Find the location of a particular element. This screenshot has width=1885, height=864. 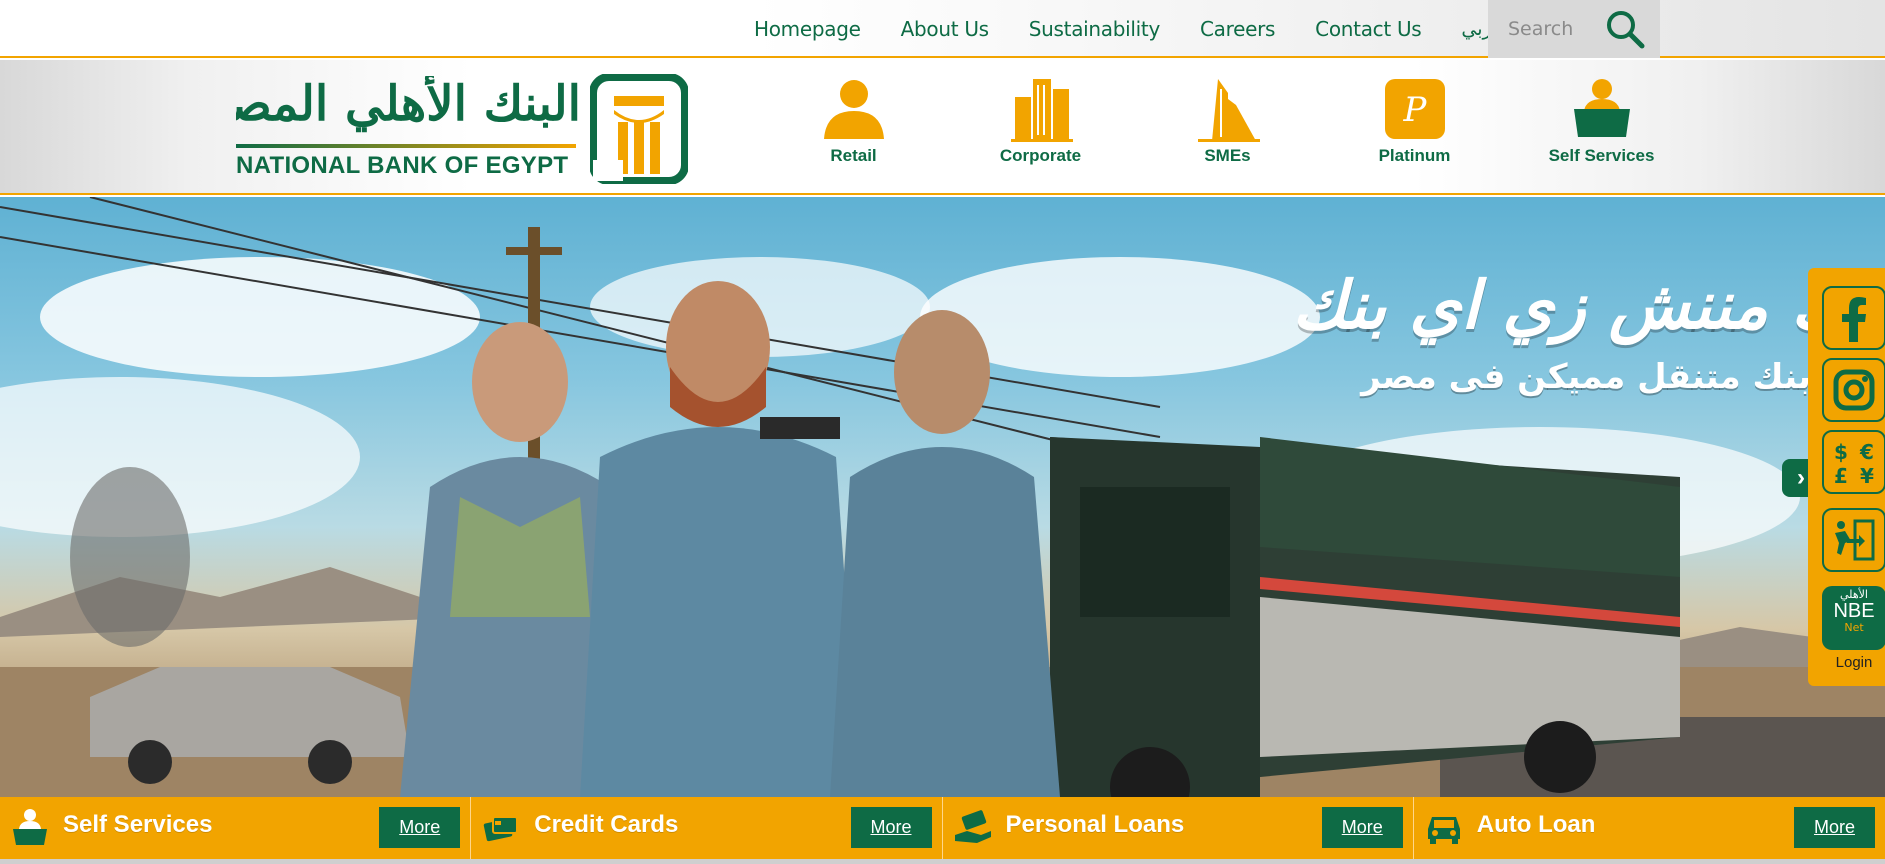

search-icon is located at coordinates (1625, 29).